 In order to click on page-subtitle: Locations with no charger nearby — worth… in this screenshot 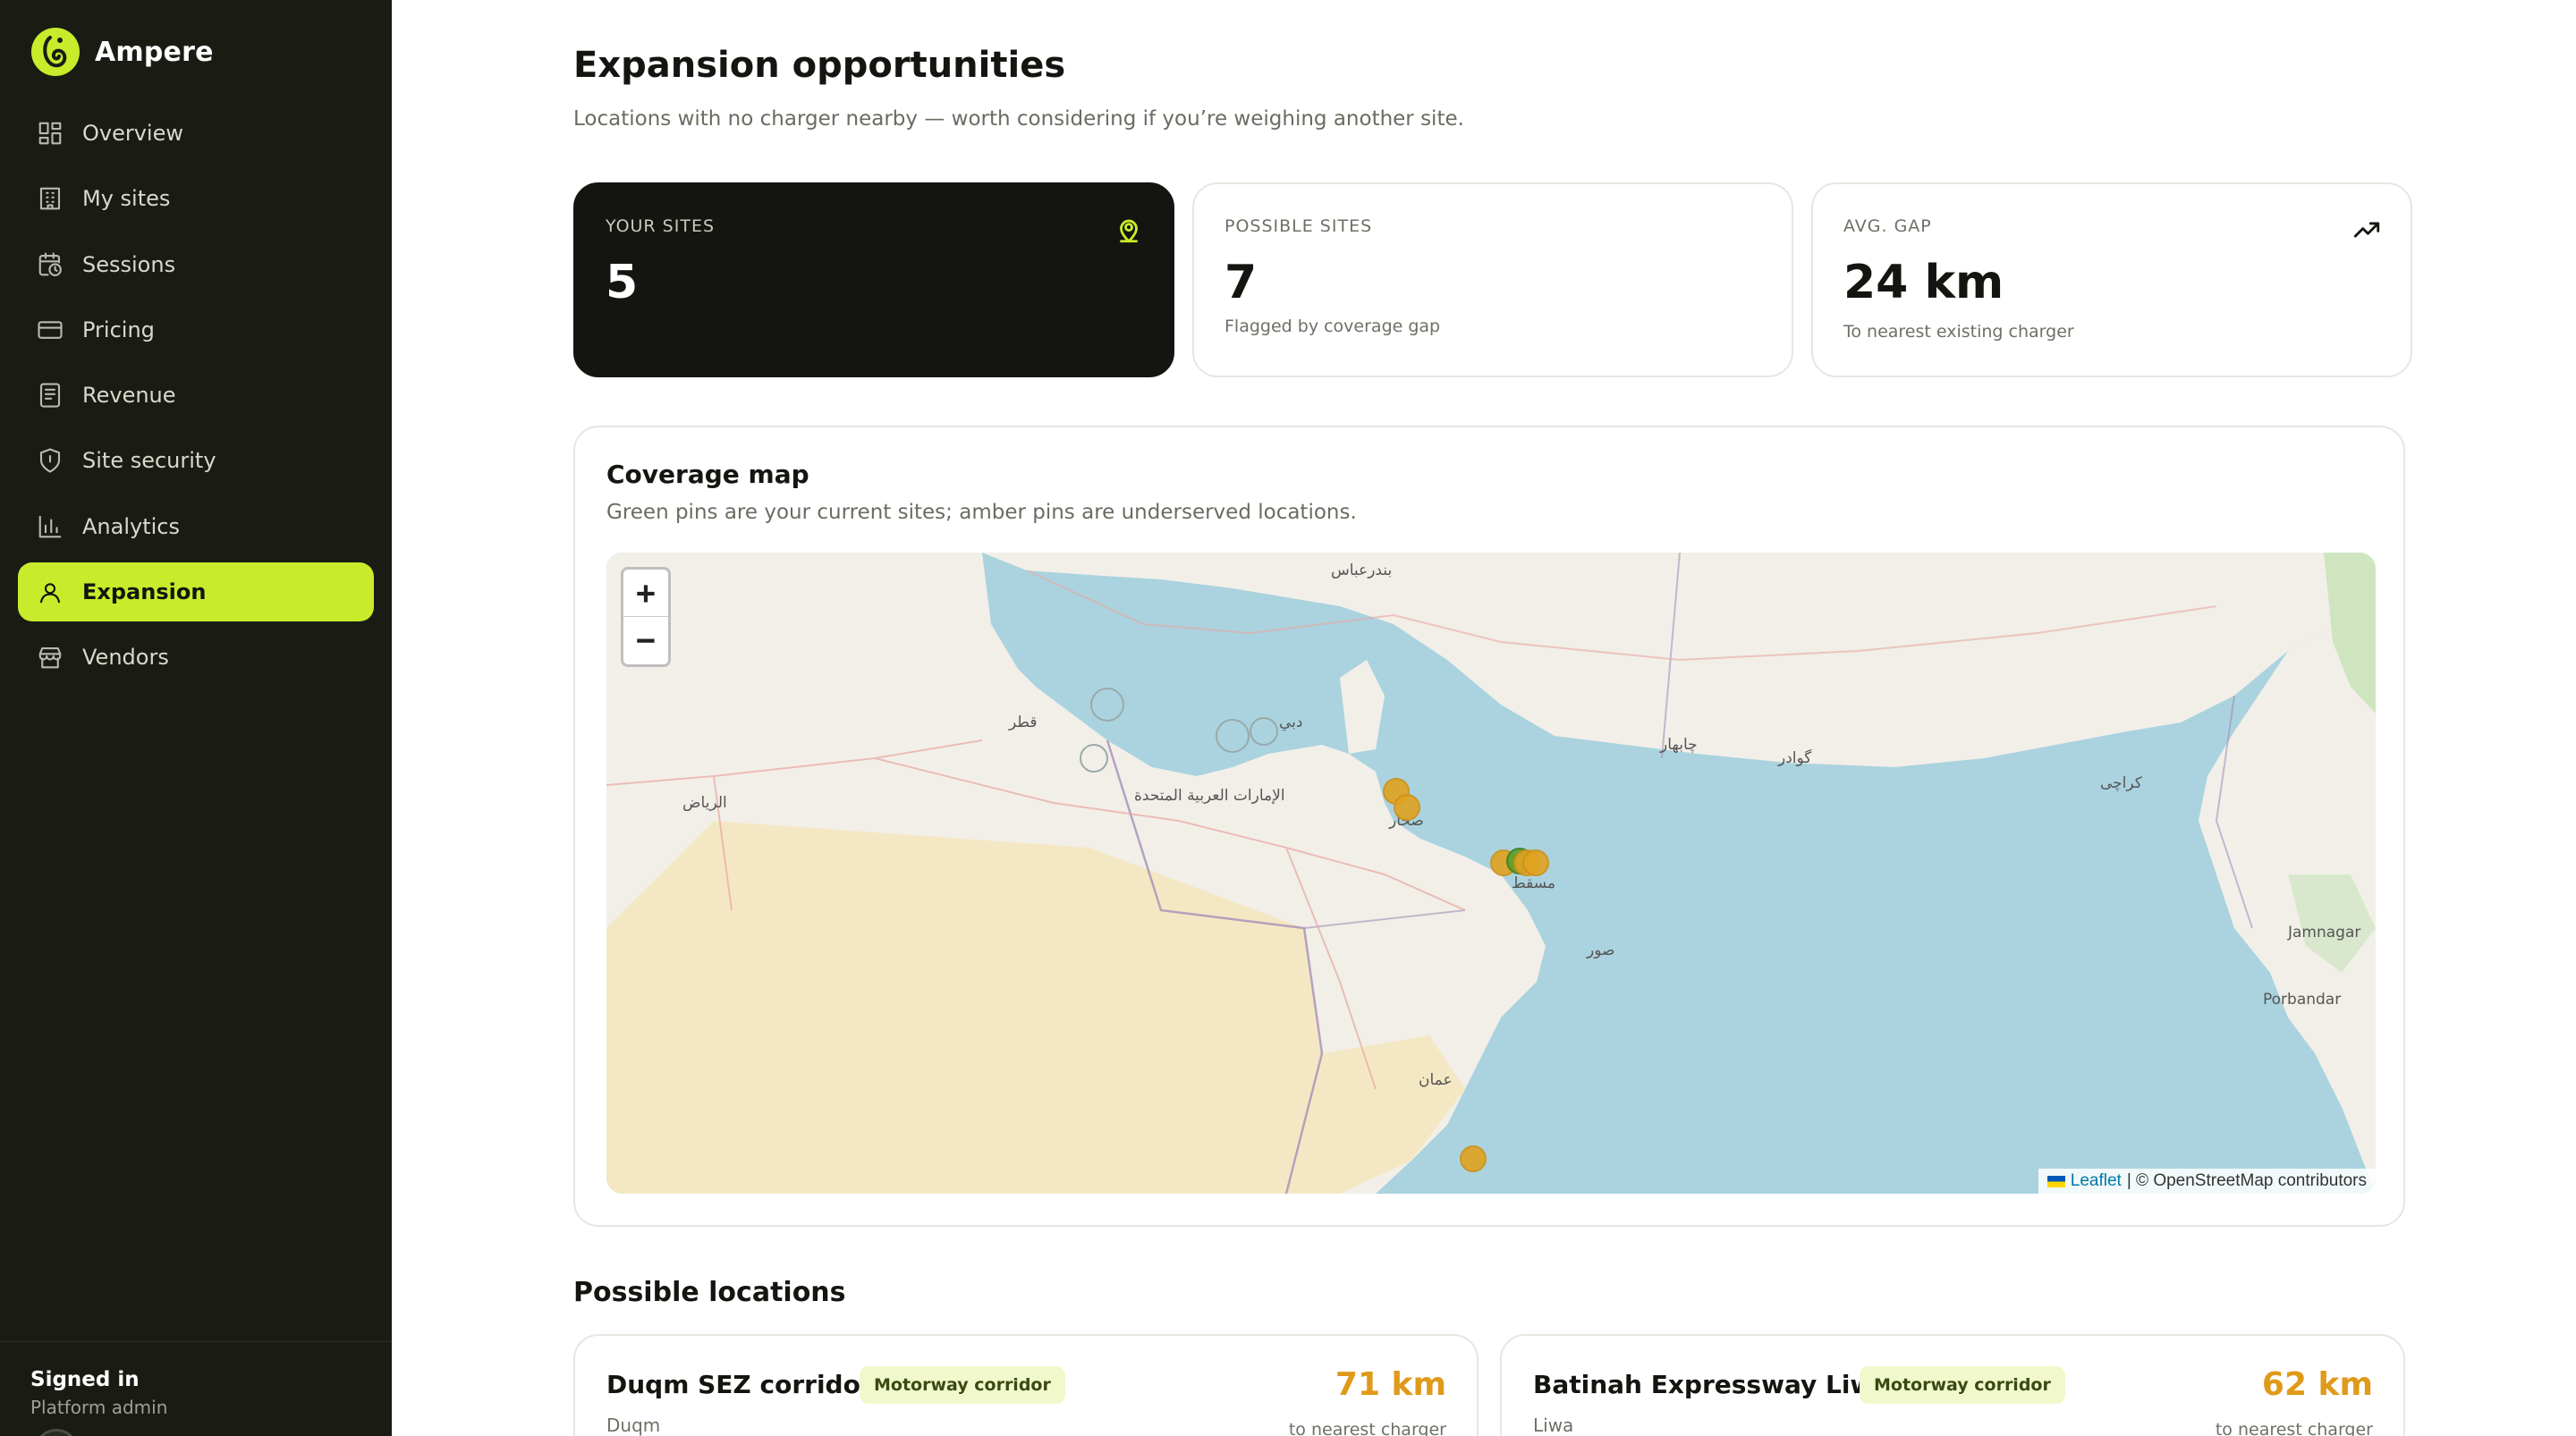, I will do `click(1018, 119)`.